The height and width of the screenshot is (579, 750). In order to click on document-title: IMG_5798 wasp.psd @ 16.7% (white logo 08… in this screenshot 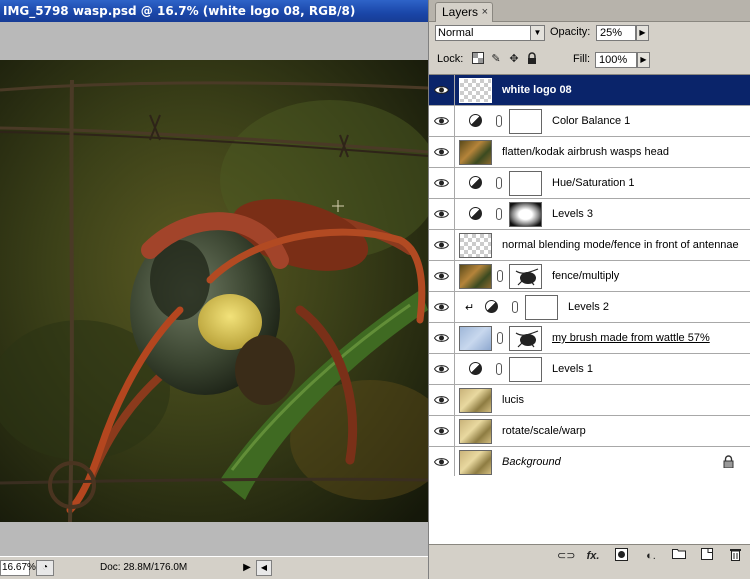, I will do `click(214, 11)`.